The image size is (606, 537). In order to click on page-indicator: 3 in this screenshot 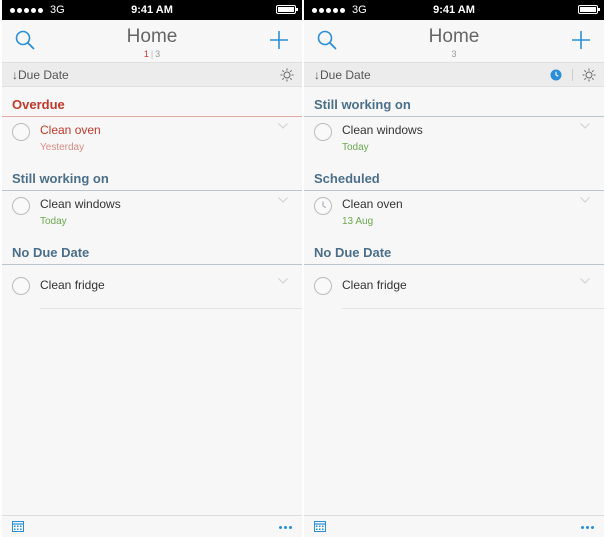, I will do `click(454, 54)`.